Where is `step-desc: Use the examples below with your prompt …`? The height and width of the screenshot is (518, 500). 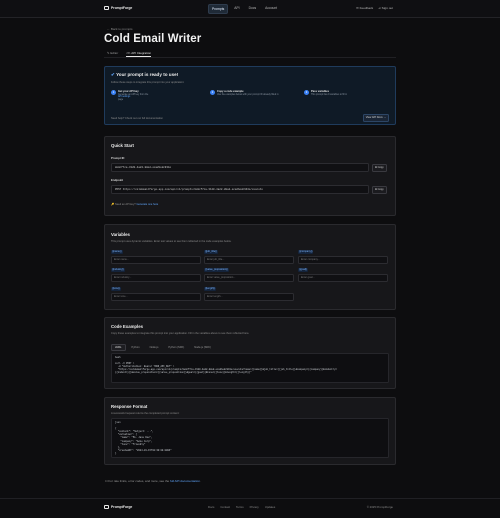 step-desc: Use the examples below with your prompt … is located at coordinates (248, 95).